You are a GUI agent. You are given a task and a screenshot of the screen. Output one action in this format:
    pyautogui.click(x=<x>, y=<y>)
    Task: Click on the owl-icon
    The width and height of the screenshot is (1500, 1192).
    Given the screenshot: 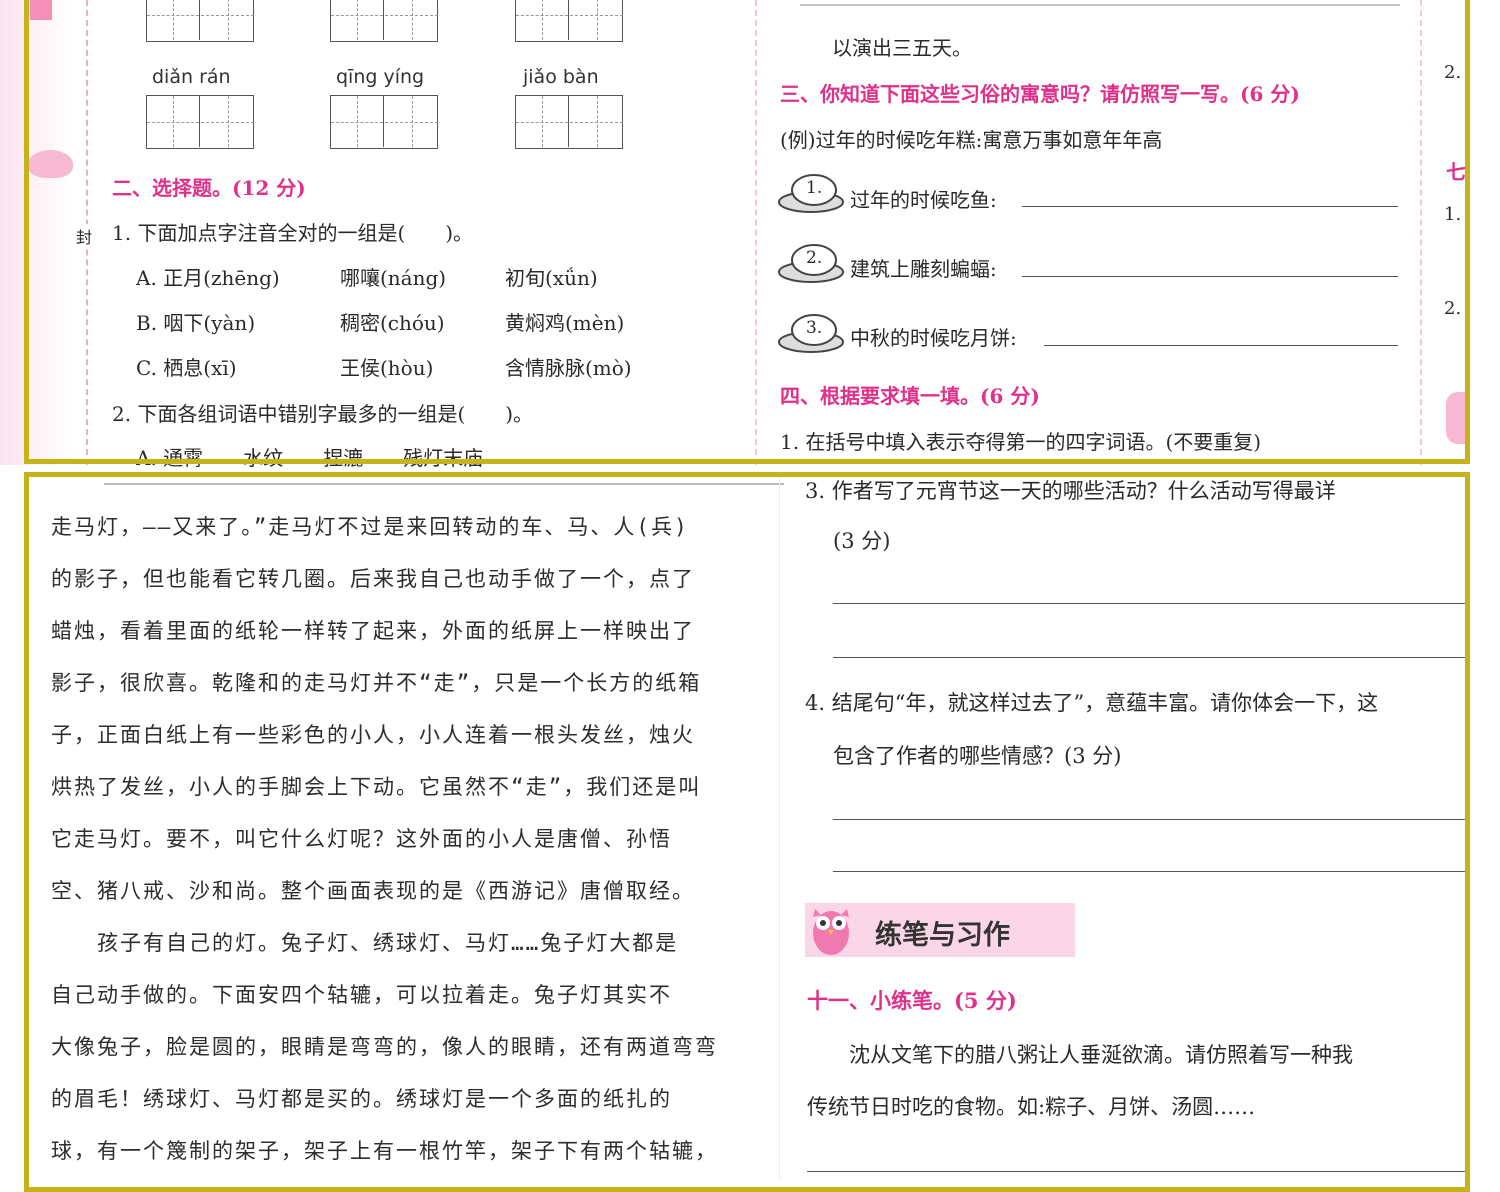 What is the action you would take?
    pyautogui.click(x=831, y=932)
    